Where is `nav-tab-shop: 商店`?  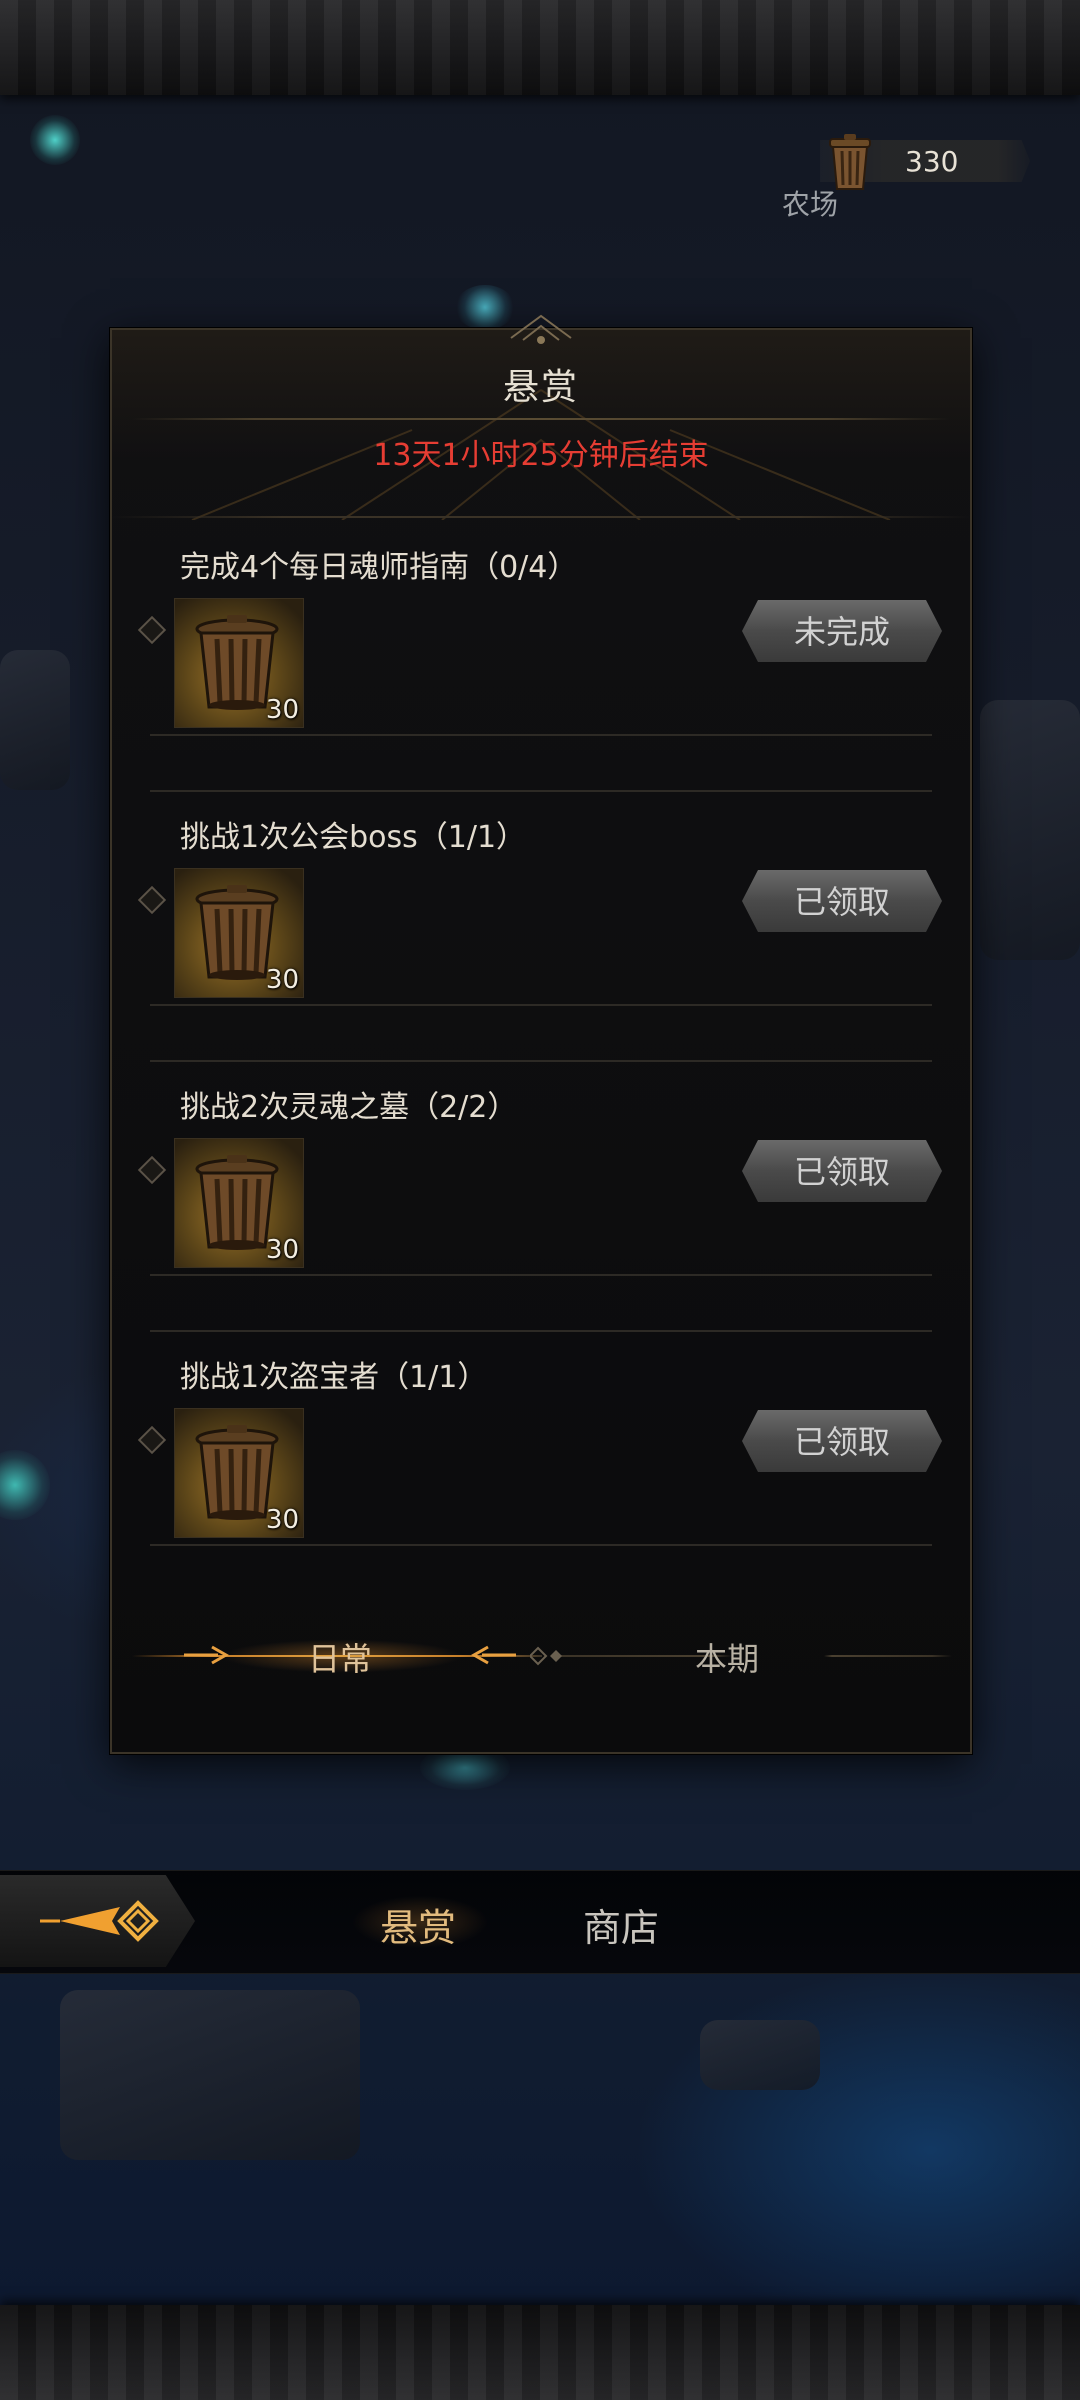 nav-tab-shop: 商店 is located at coordinates (621, 1924).